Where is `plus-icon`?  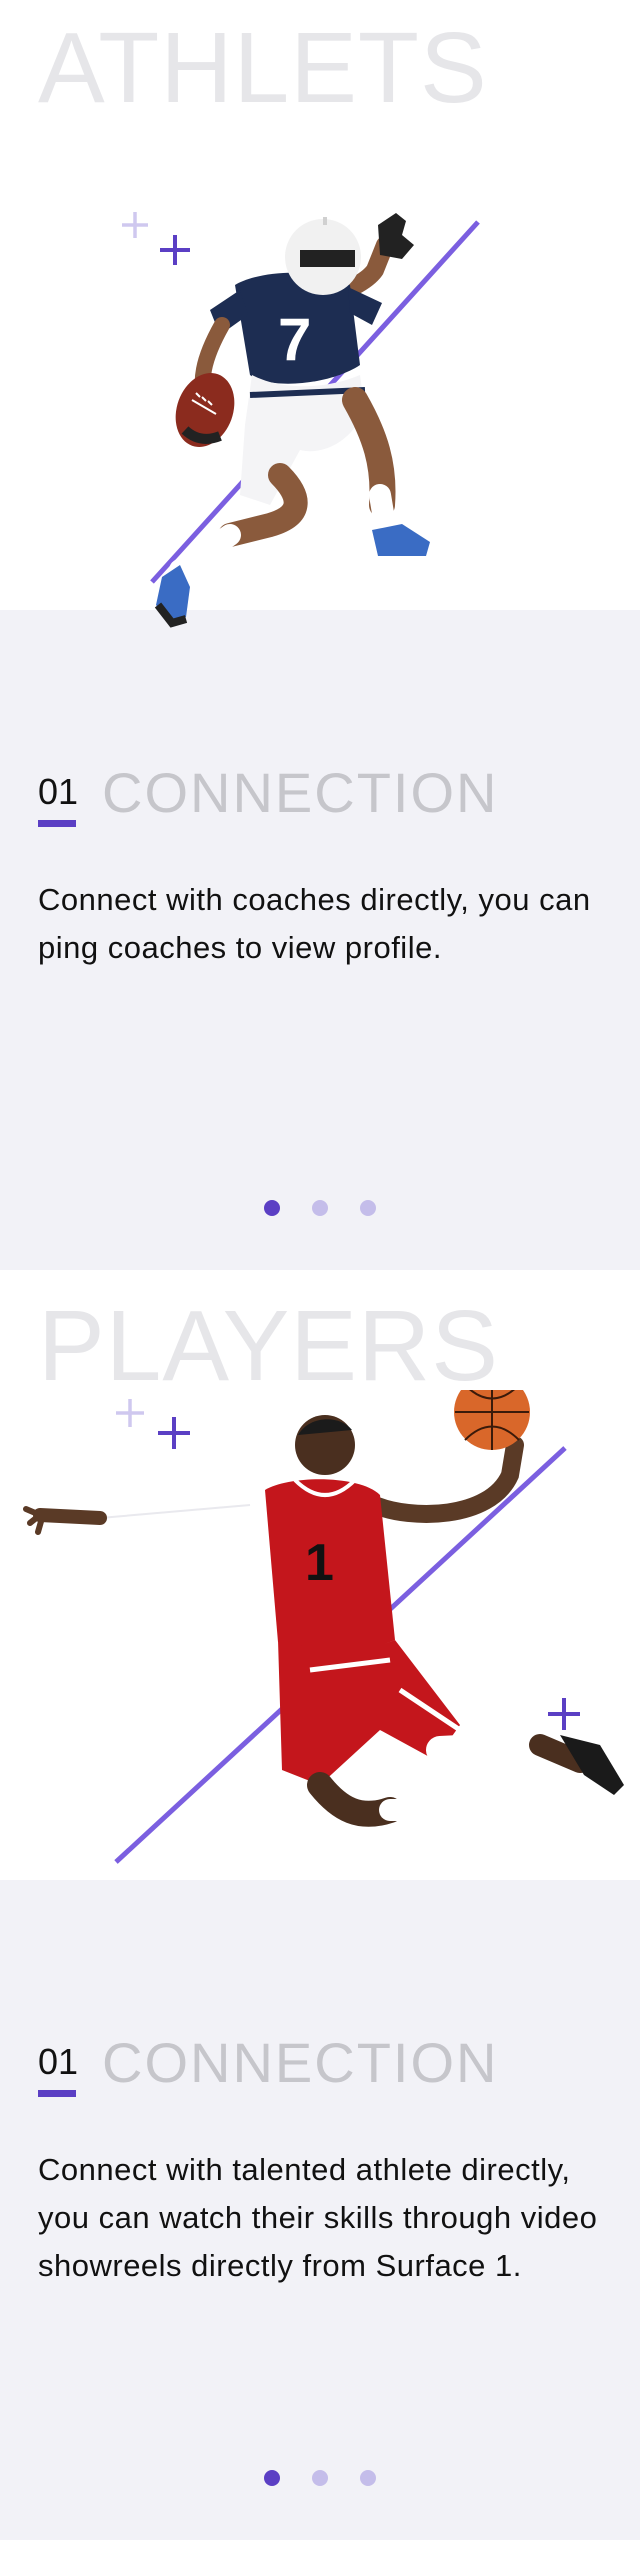
plus-icon is located at coordinates (135, 225).